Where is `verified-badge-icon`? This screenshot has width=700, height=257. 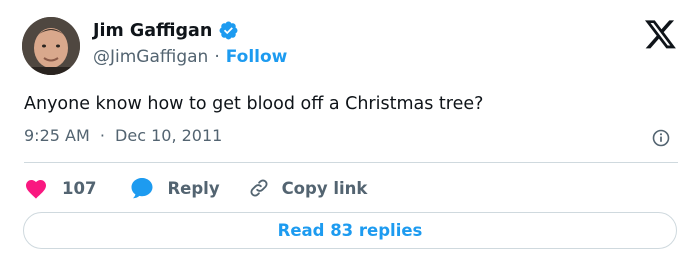
verified-badge-icon is located at coordinates (228, 30).